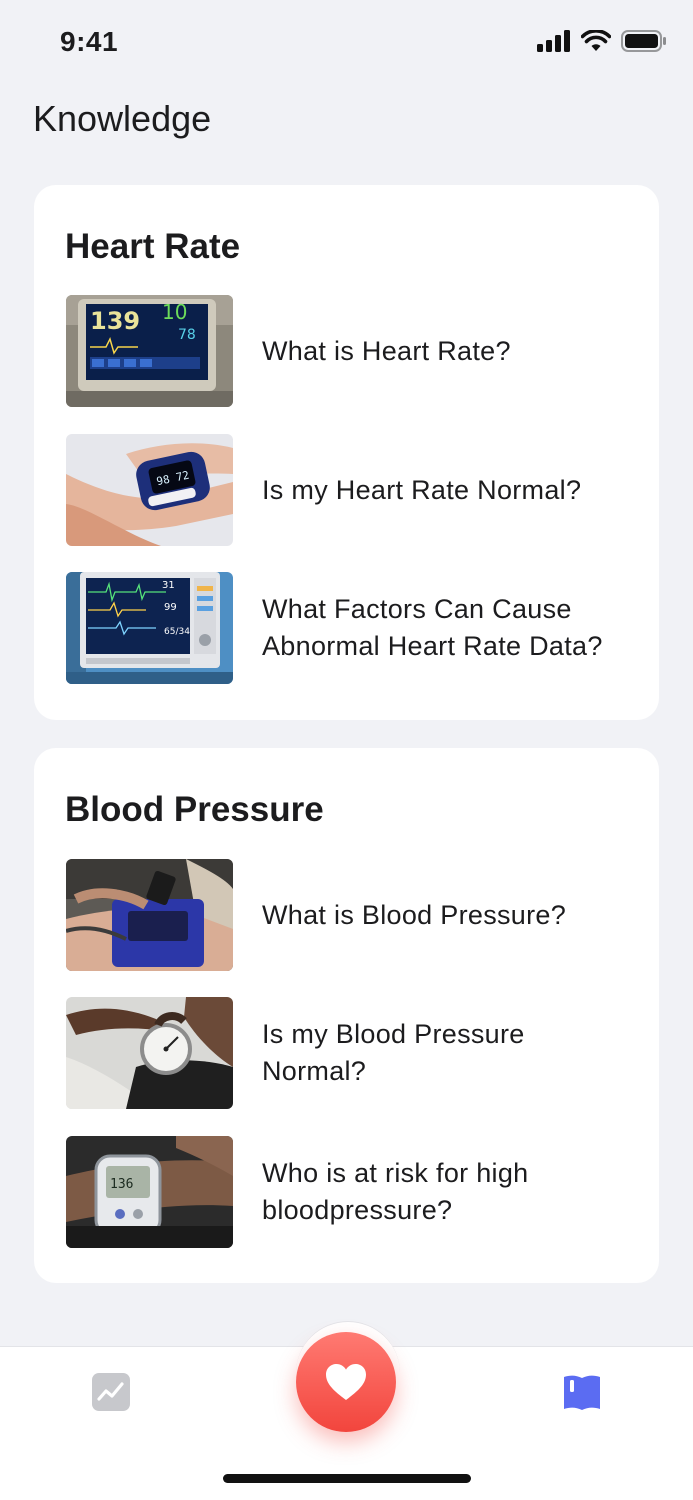 The height and width of the screenshot is (1500, 693). Describe the element at coordinates (194, 809) in the screenshot. I see `section-title: Blood Pressure` at that location.